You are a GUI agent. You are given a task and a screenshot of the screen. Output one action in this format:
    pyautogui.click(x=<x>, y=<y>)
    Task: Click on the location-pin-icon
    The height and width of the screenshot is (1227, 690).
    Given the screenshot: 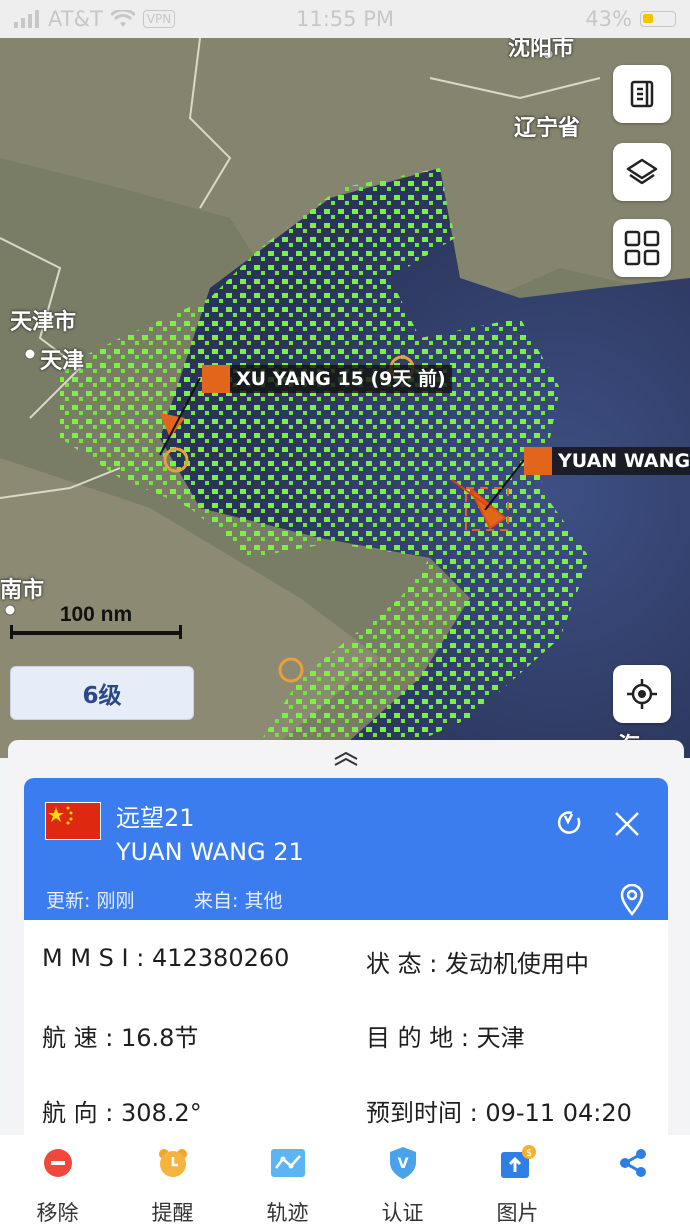 What is the action you would take?
    pyautogui.click(x=632, y=900)
    